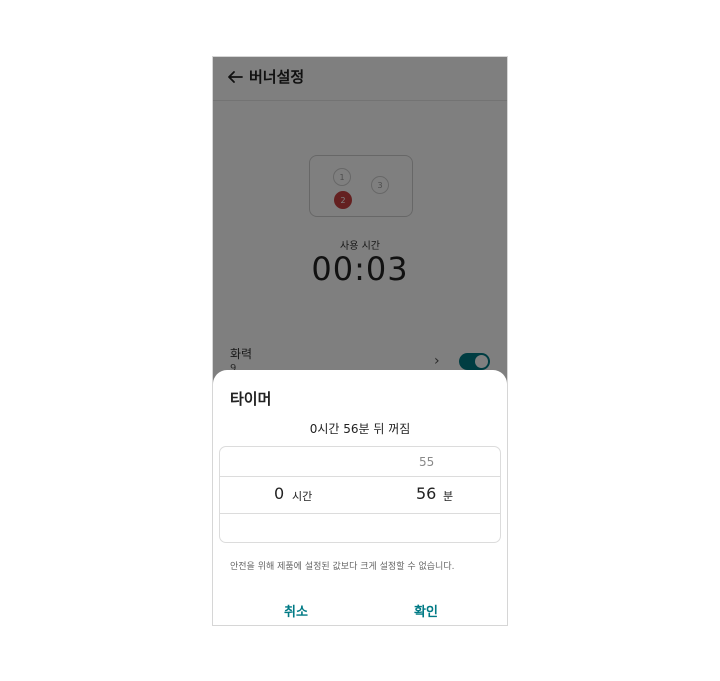  I want to click on picker-divider-bottom, so click(360, 513).